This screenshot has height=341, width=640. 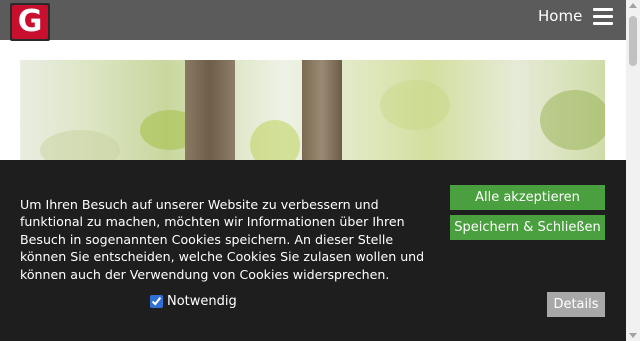 I want to click on necessary-cookies-option: Notwendig, so click(x=193, y=301).